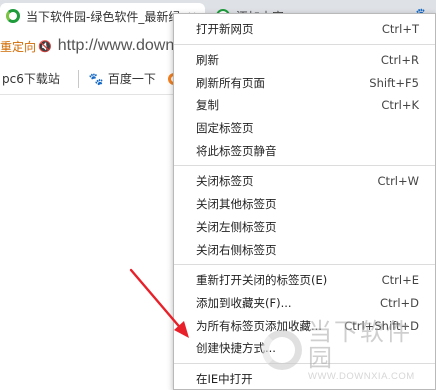 This screenshot has width=436, height=390. What do you see at coordinates (304, 249) in the screenshot?
I see `menu-item-close-right-tabs: 关闭右侧标签页` at bounding box center [304, 249].